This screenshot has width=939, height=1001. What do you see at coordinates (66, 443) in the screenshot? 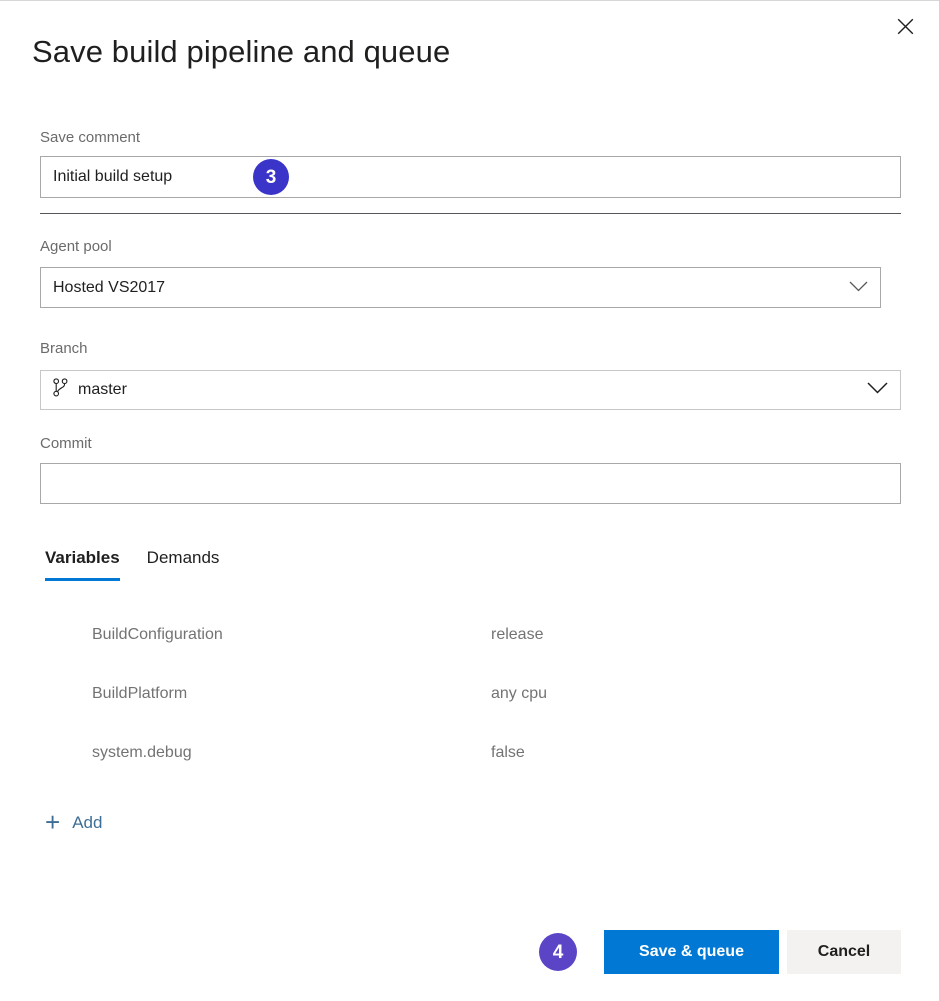
I see `commit-label: Commit` at bounding box center [66, 443].